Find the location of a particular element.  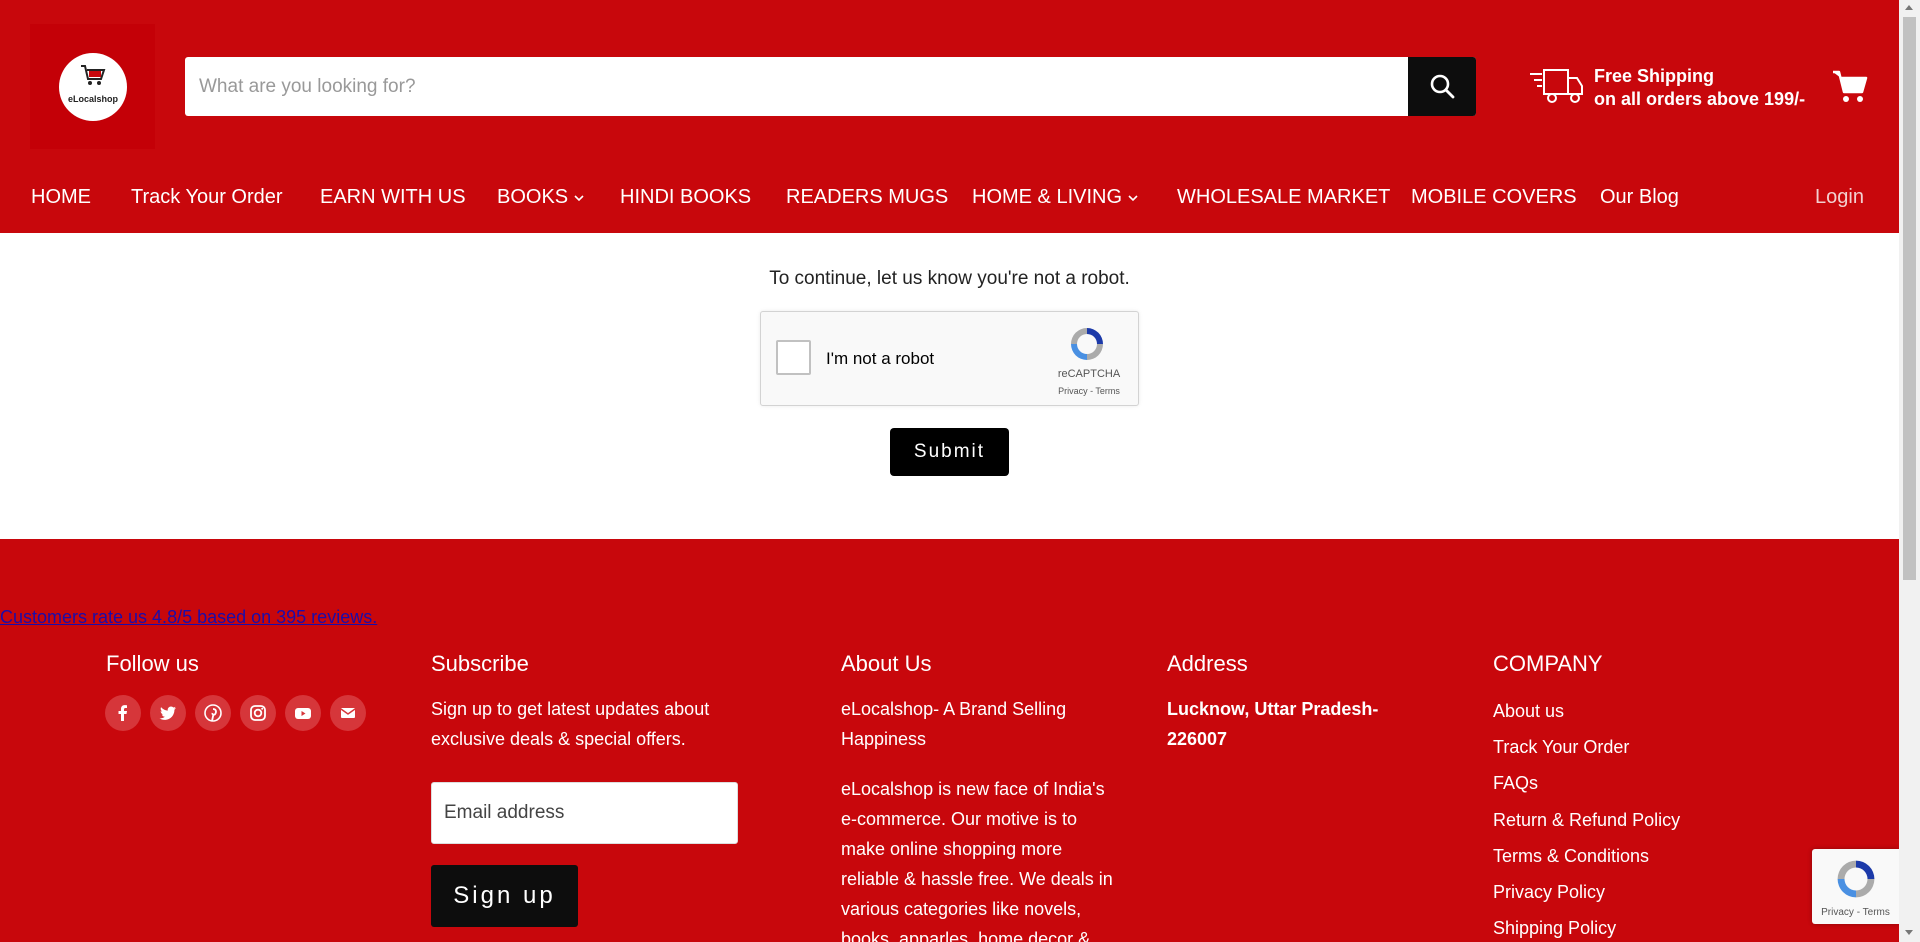

about-heading: About Us is located at coordinates (886, 663).